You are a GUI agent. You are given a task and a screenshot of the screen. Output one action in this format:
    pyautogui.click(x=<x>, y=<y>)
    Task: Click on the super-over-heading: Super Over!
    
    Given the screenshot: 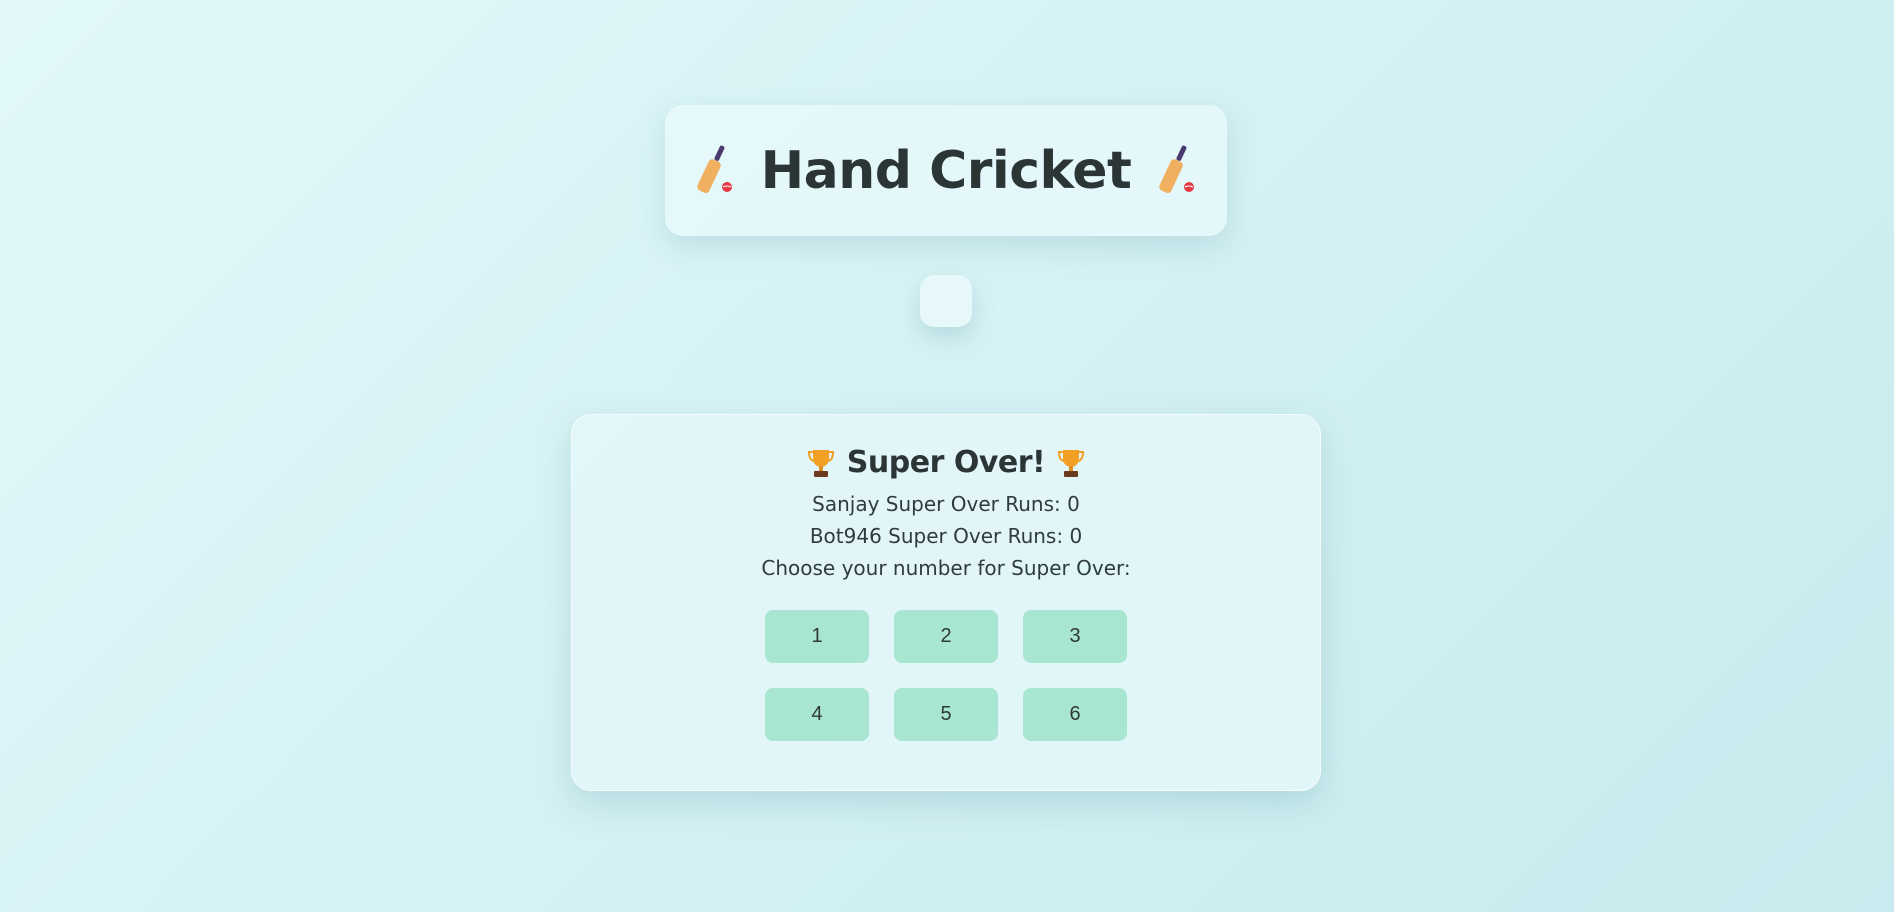 What is the action you would take?
    pyautogui.click(x=946, y=462)
    